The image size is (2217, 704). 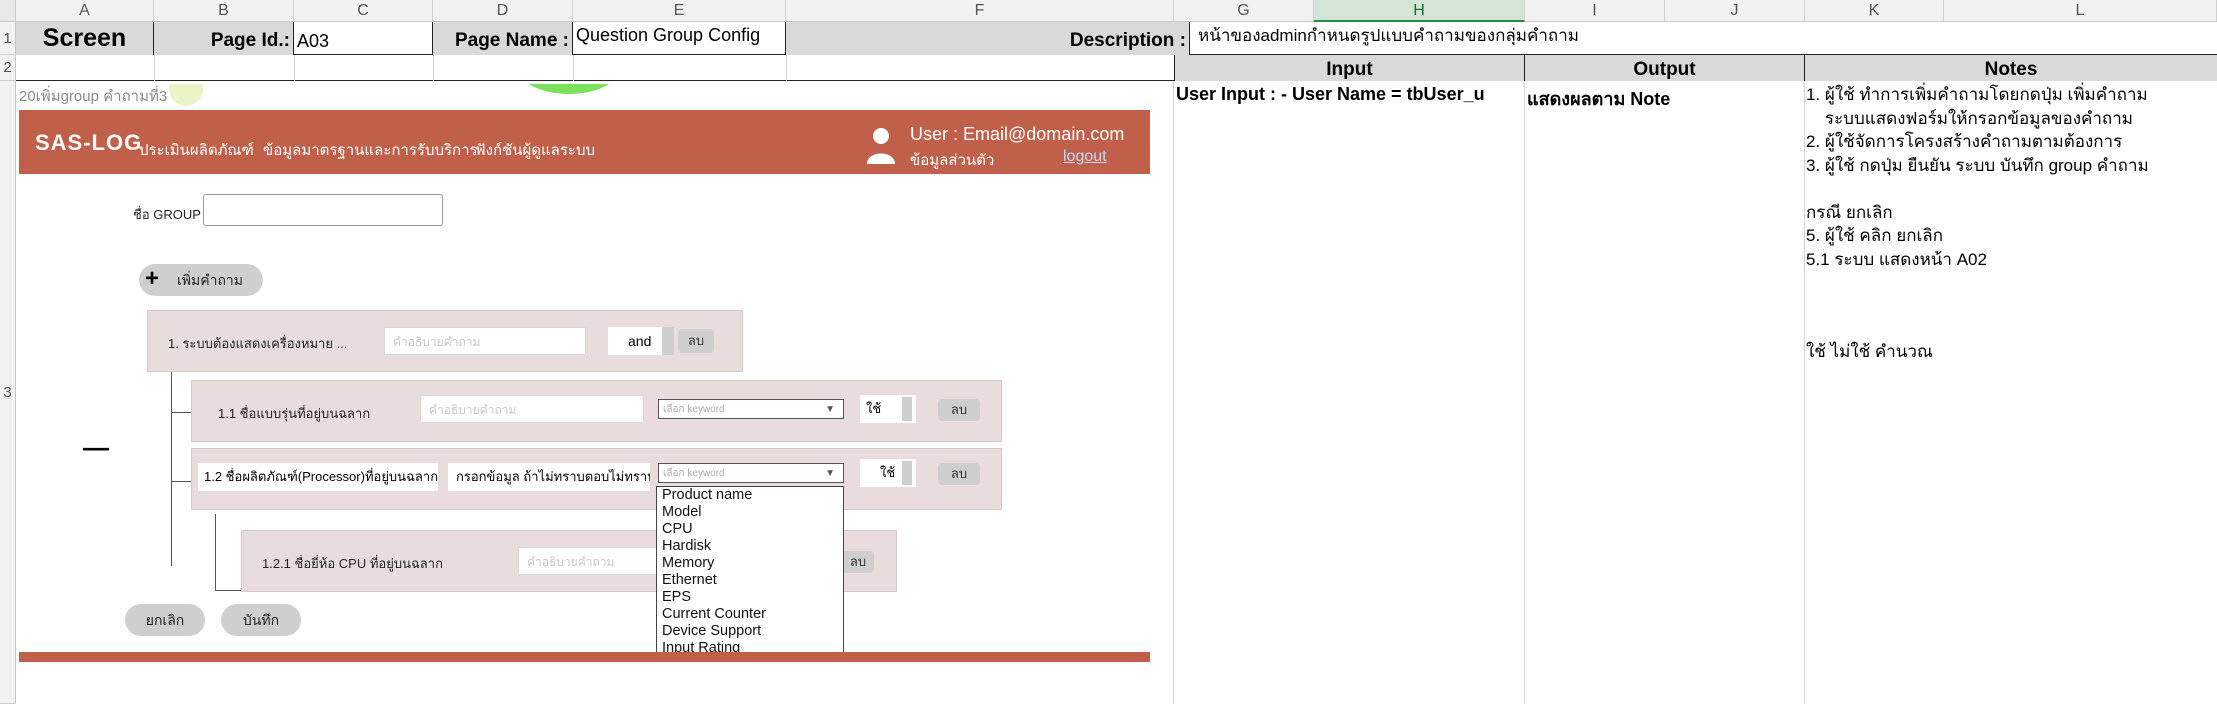 What do you see at coordinates (165, 620) in the screenshot?
I see `cancel-button: ยกเลิก` at bounding box center [165, 620].